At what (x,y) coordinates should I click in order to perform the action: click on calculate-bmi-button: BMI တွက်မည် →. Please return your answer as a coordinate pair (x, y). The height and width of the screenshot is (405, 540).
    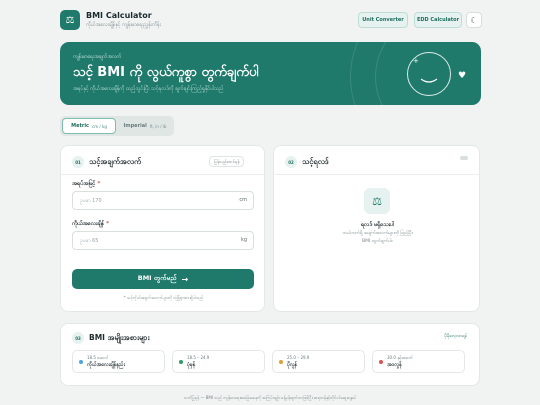
    Looking at the image, I should click on (163, 279).